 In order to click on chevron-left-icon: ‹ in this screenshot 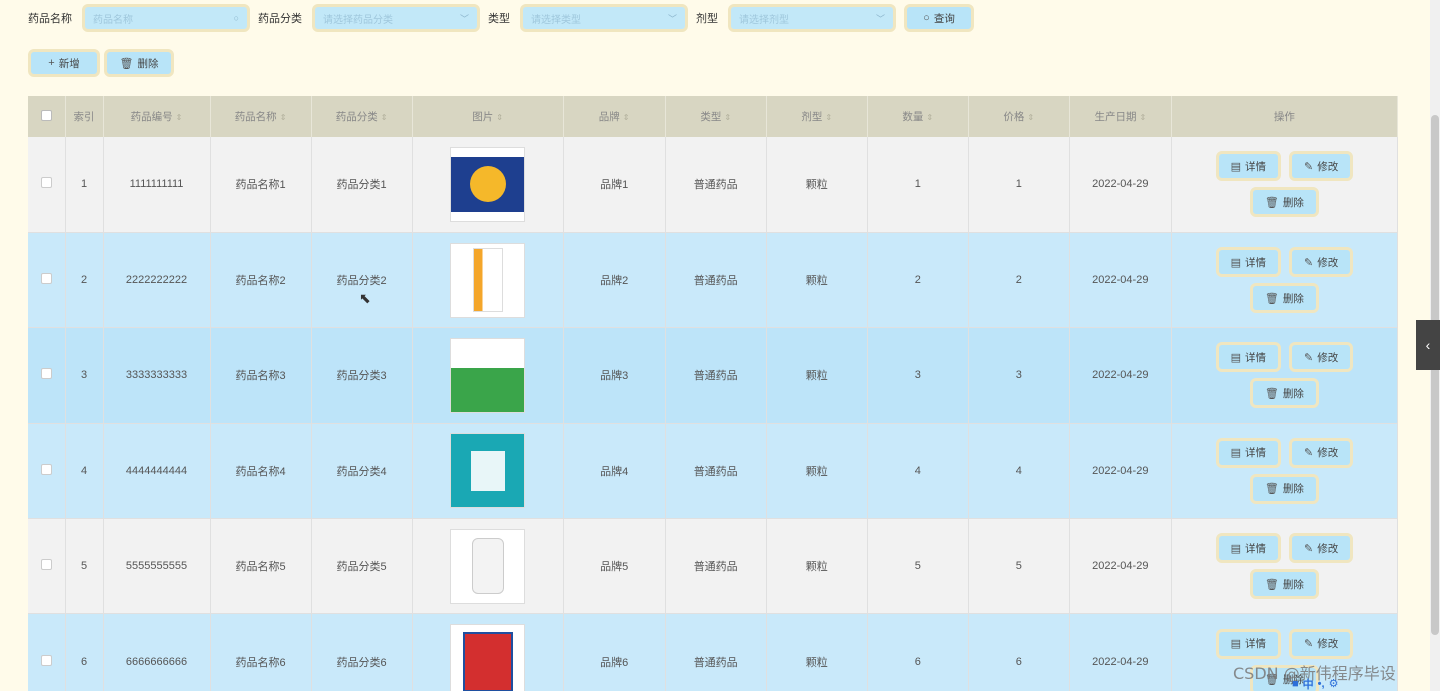, I will do `click(1428, 345)`.